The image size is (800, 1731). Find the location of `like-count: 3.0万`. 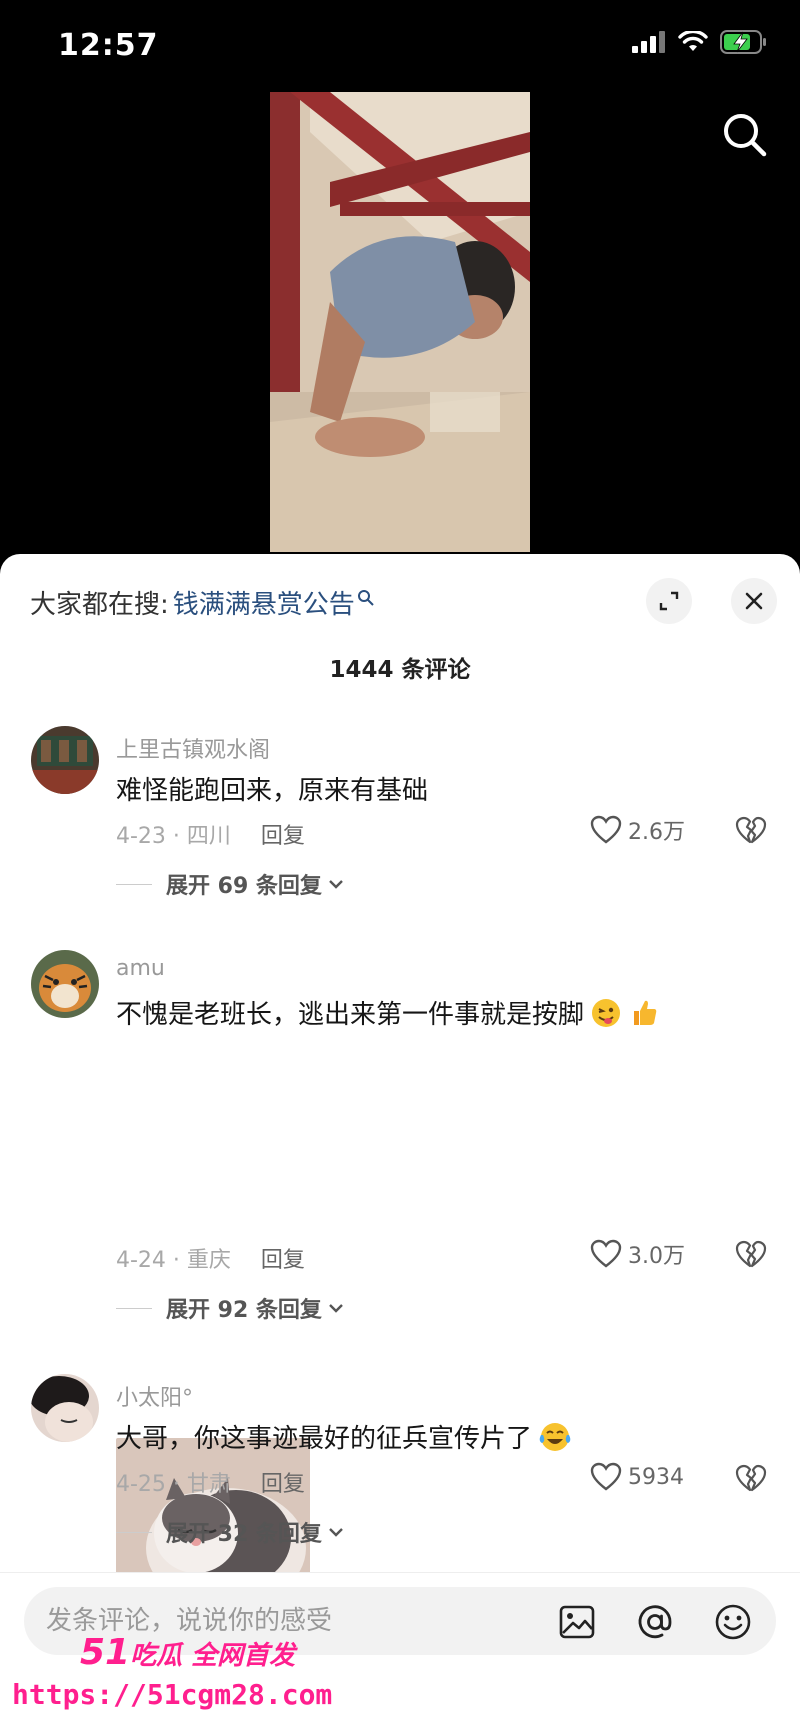

like-count: 3.0万 is located at coordinates (656, 1256).